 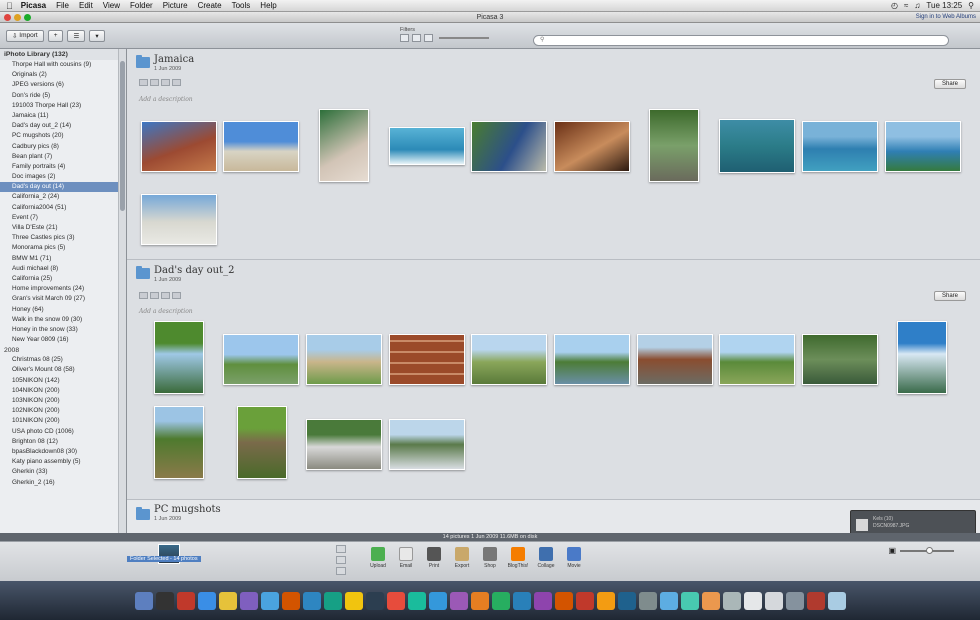 I want to click on share-button-dads-day-out-2: Share, so click(x=950, y=296).